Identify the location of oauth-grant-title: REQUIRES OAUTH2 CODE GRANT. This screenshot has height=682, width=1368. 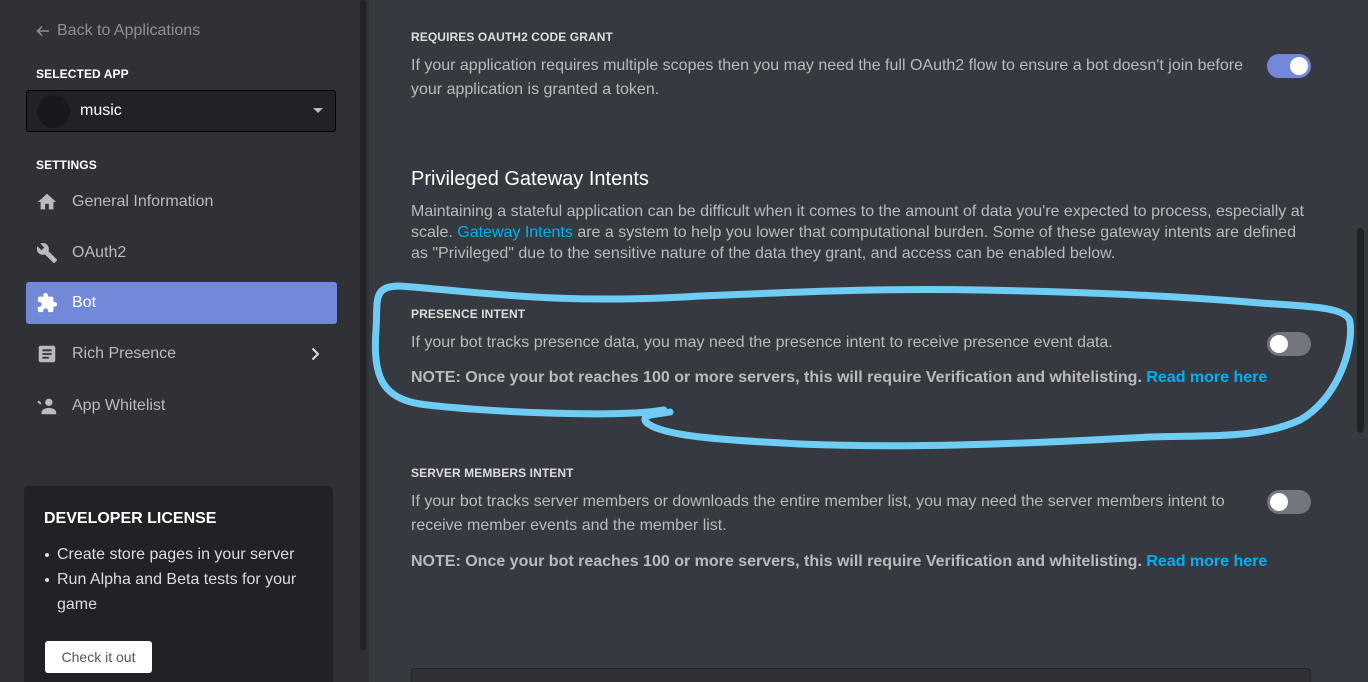
(512, 37).